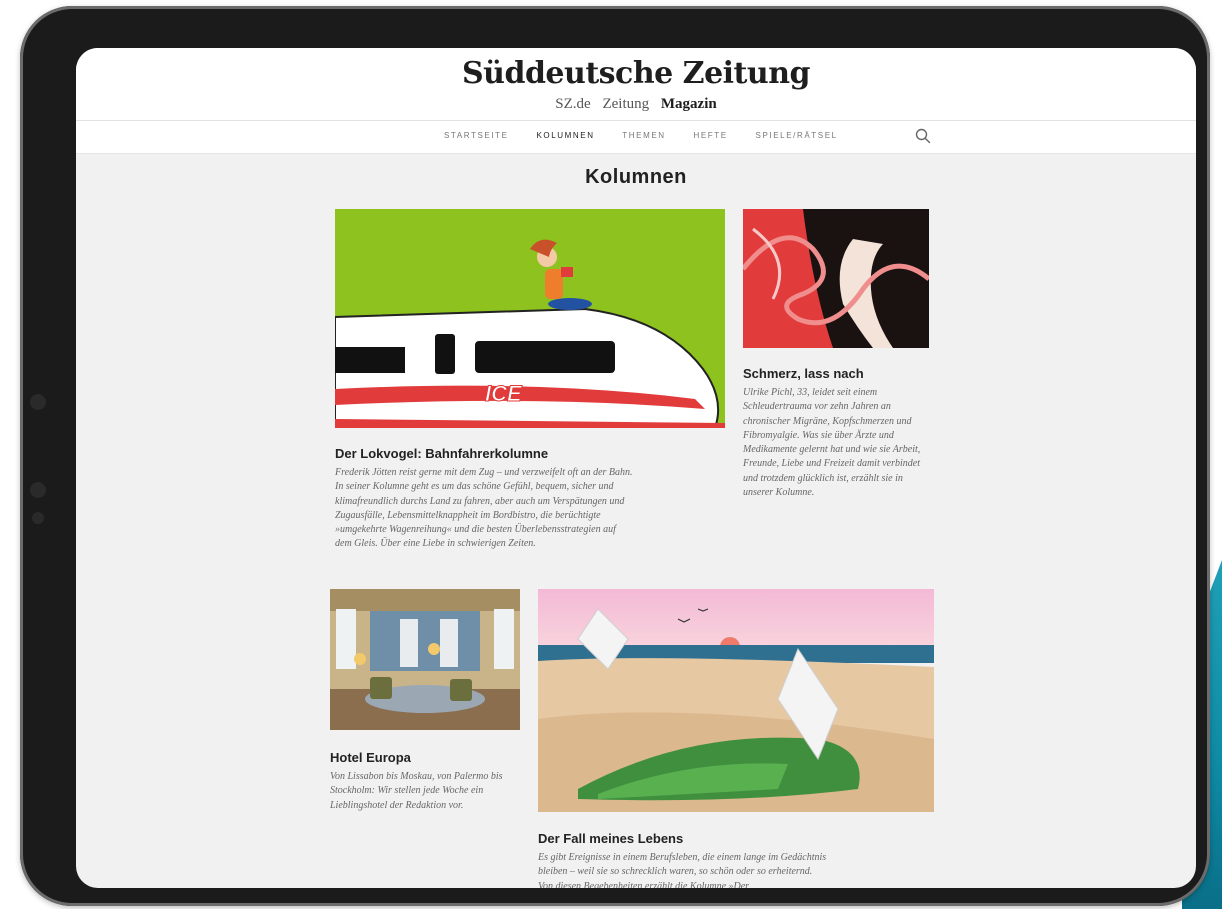 This screenshot has width=1222, height=909. I want to click on submenu-link-szde: SZ.de, so click(572, 104).